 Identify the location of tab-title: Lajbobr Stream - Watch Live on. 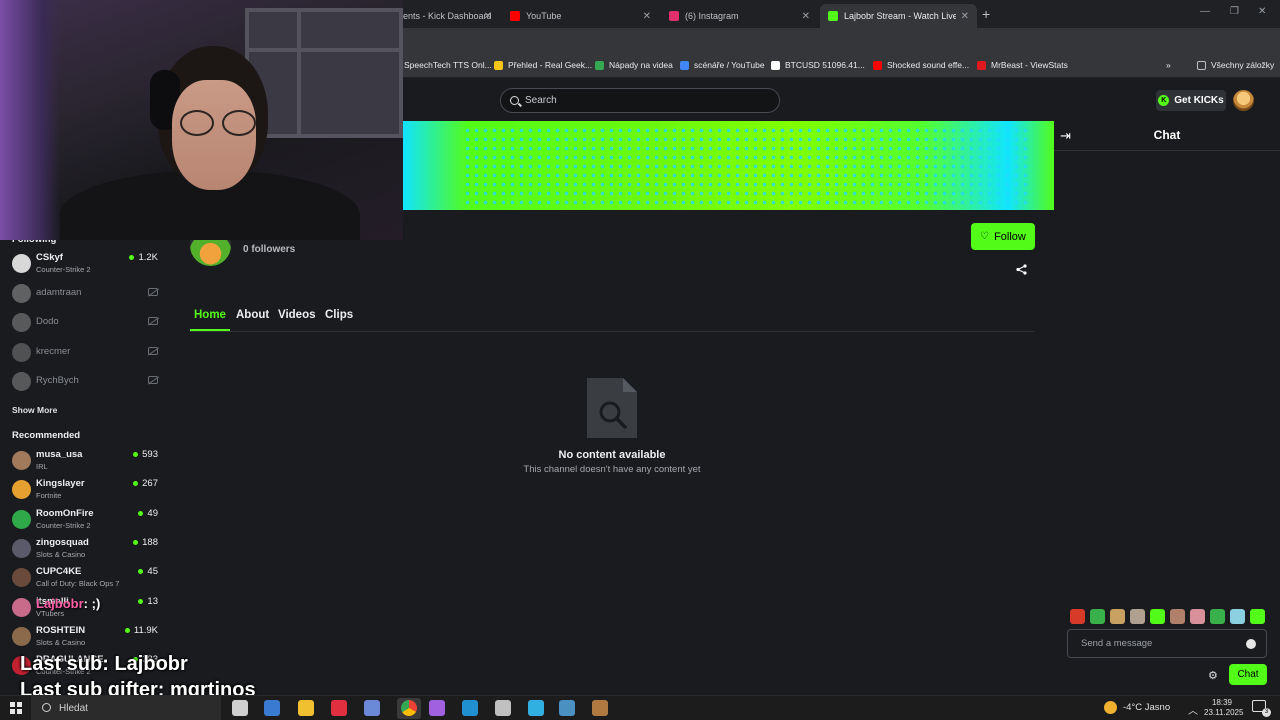
(900, 16).